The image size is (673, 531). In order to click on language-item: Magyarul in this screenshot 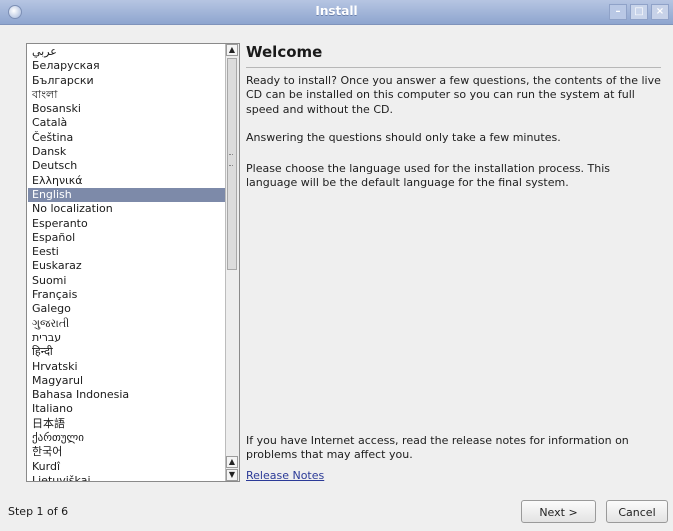, I will do `click(127, 381)`.